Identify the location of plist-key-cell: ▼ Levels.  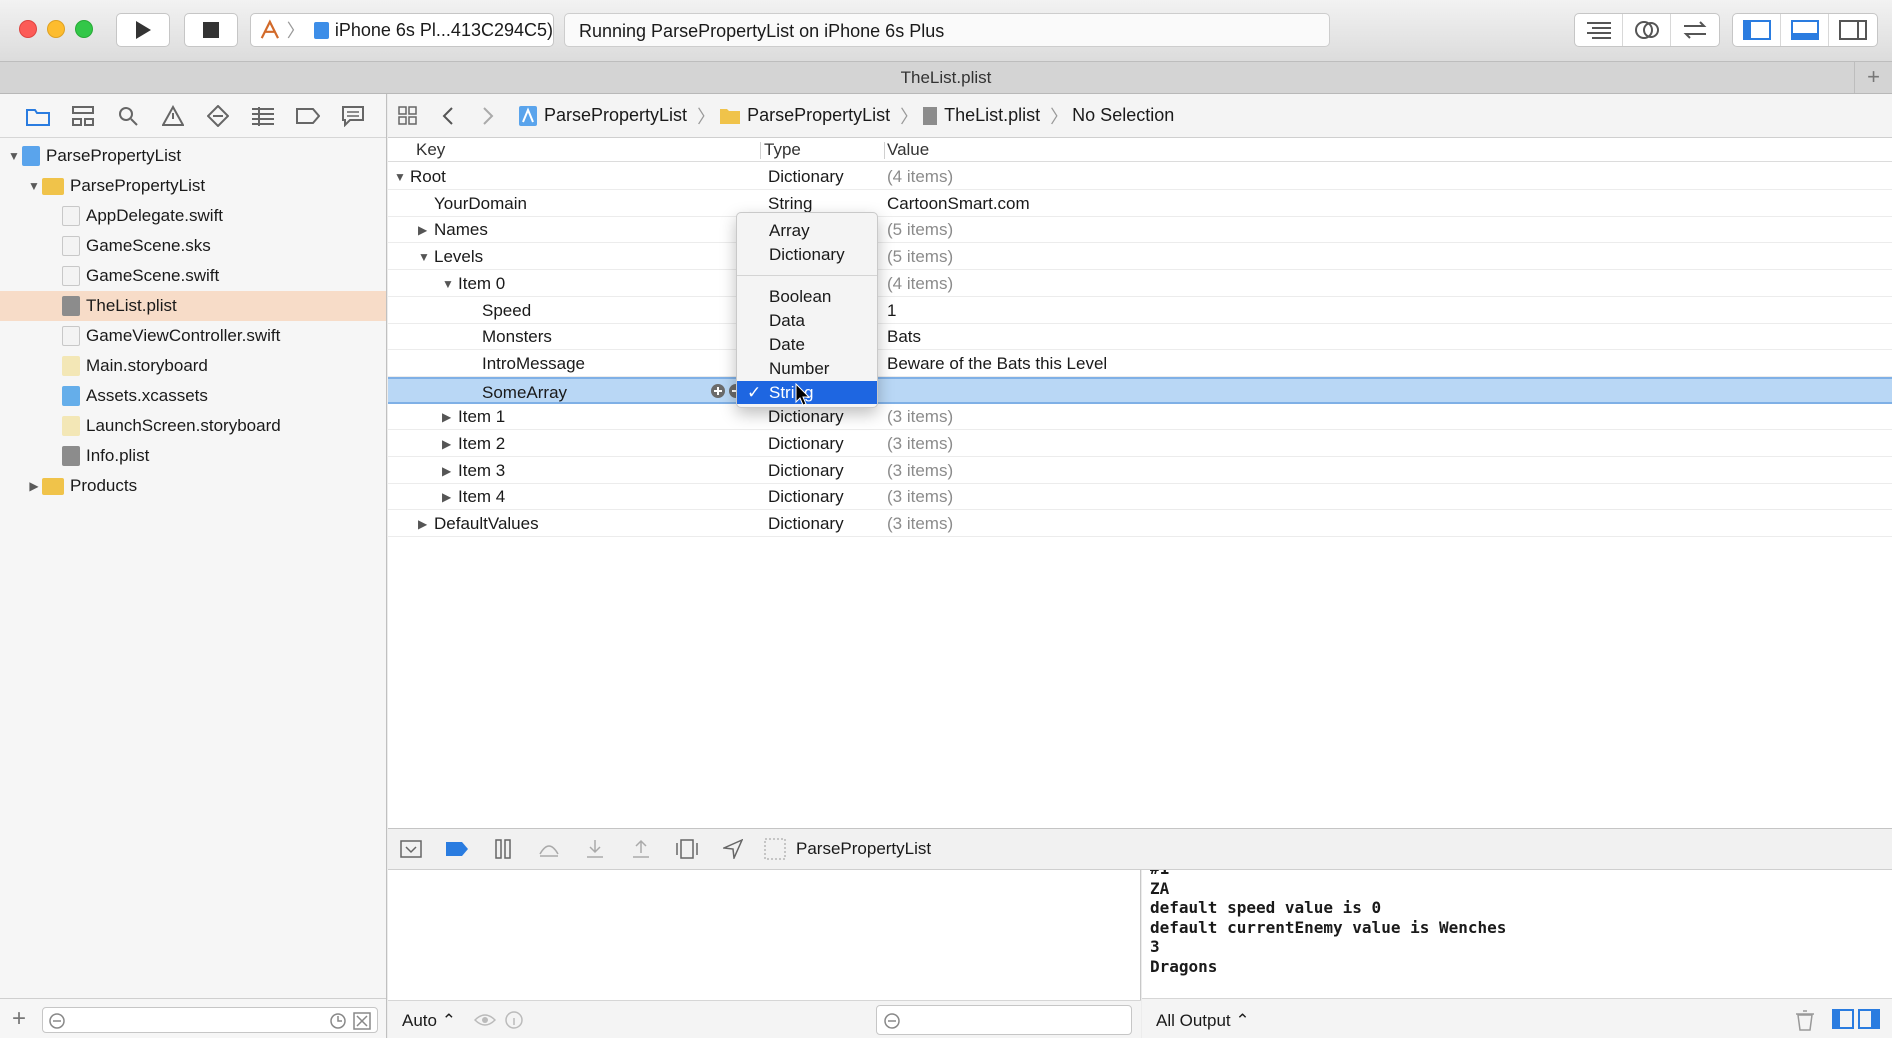
(450, 257).